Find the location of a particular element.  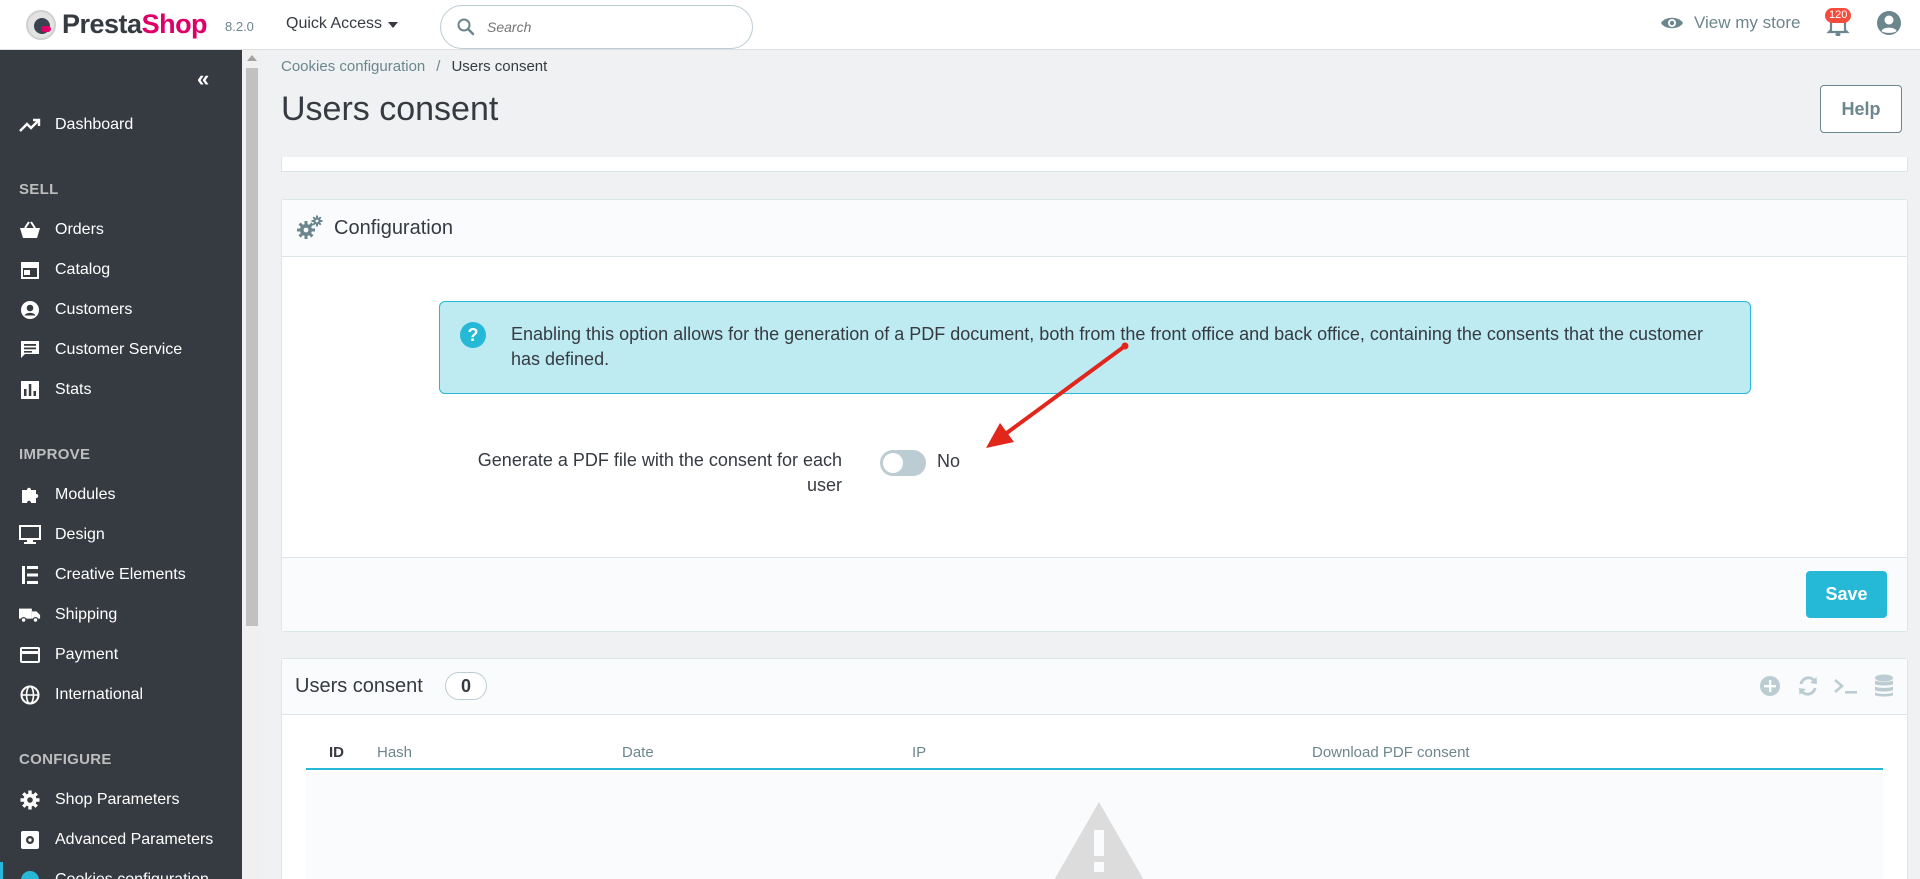

list-table-header: ID Hash Date IP Download PDF consent is located at coordinates (1094, 753).